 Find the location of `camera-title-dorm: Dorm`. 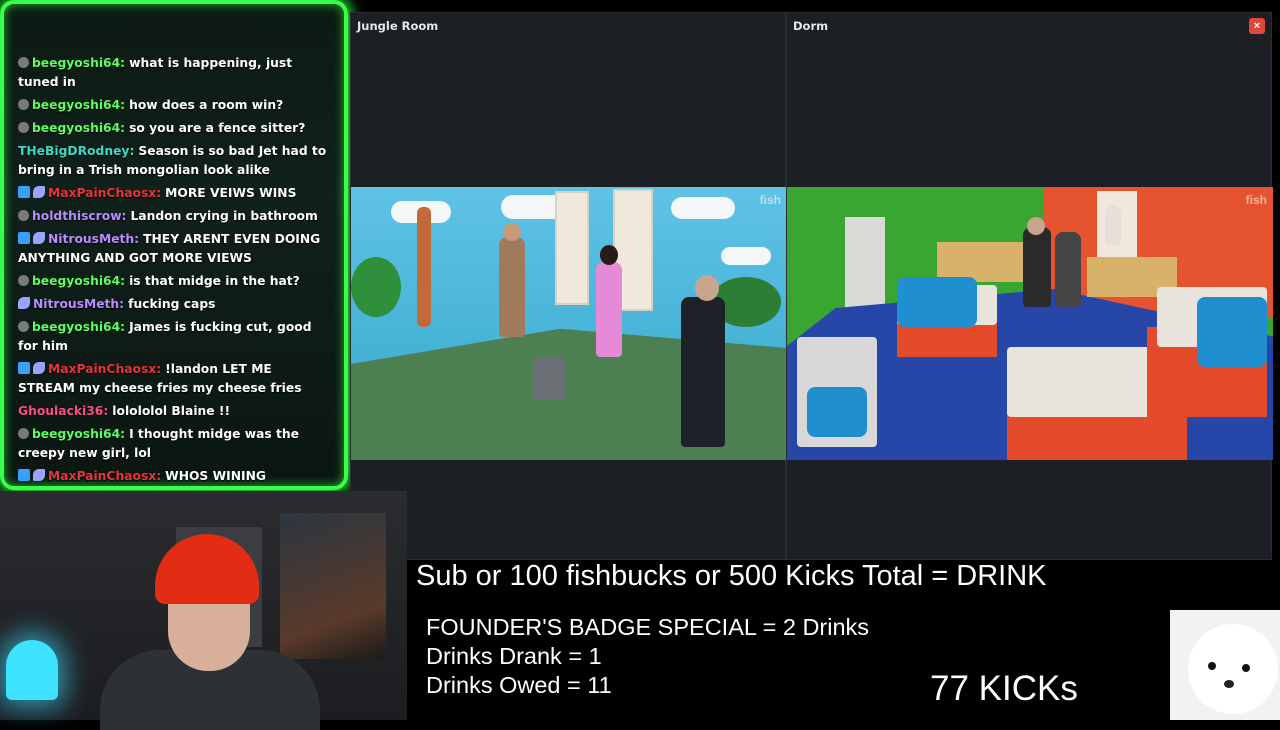

camera-title-dorm: Dorm is located at coordinates (811, 26).